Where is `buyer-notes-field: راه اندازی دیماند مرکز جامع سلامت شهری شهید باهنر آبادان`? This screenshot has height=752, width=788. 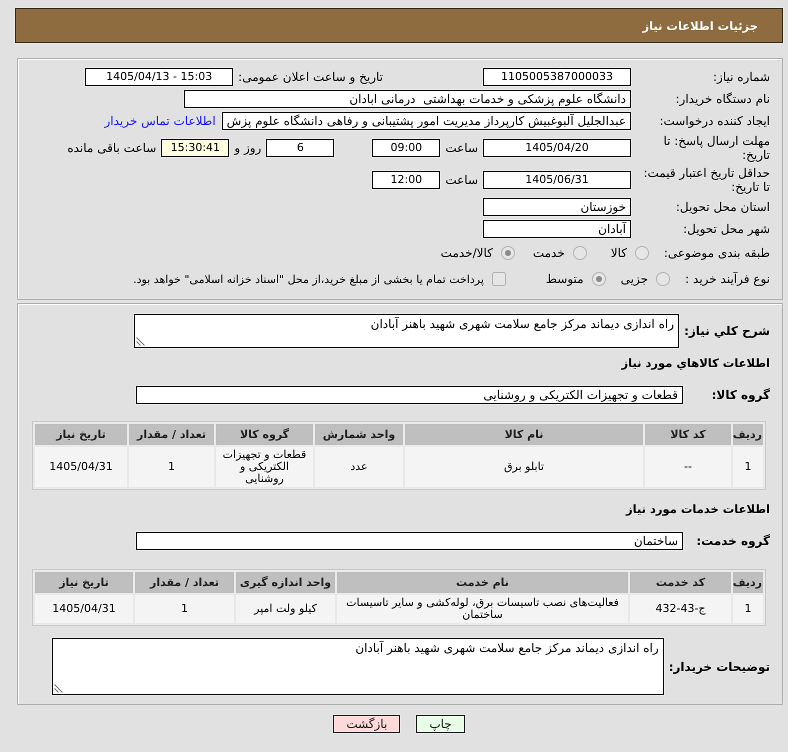
buyer-notes-field: راه اندازی دیماند مرکز جامع سلامت شهری شهید باهنر آبادان is located at coordinates (358, 666).